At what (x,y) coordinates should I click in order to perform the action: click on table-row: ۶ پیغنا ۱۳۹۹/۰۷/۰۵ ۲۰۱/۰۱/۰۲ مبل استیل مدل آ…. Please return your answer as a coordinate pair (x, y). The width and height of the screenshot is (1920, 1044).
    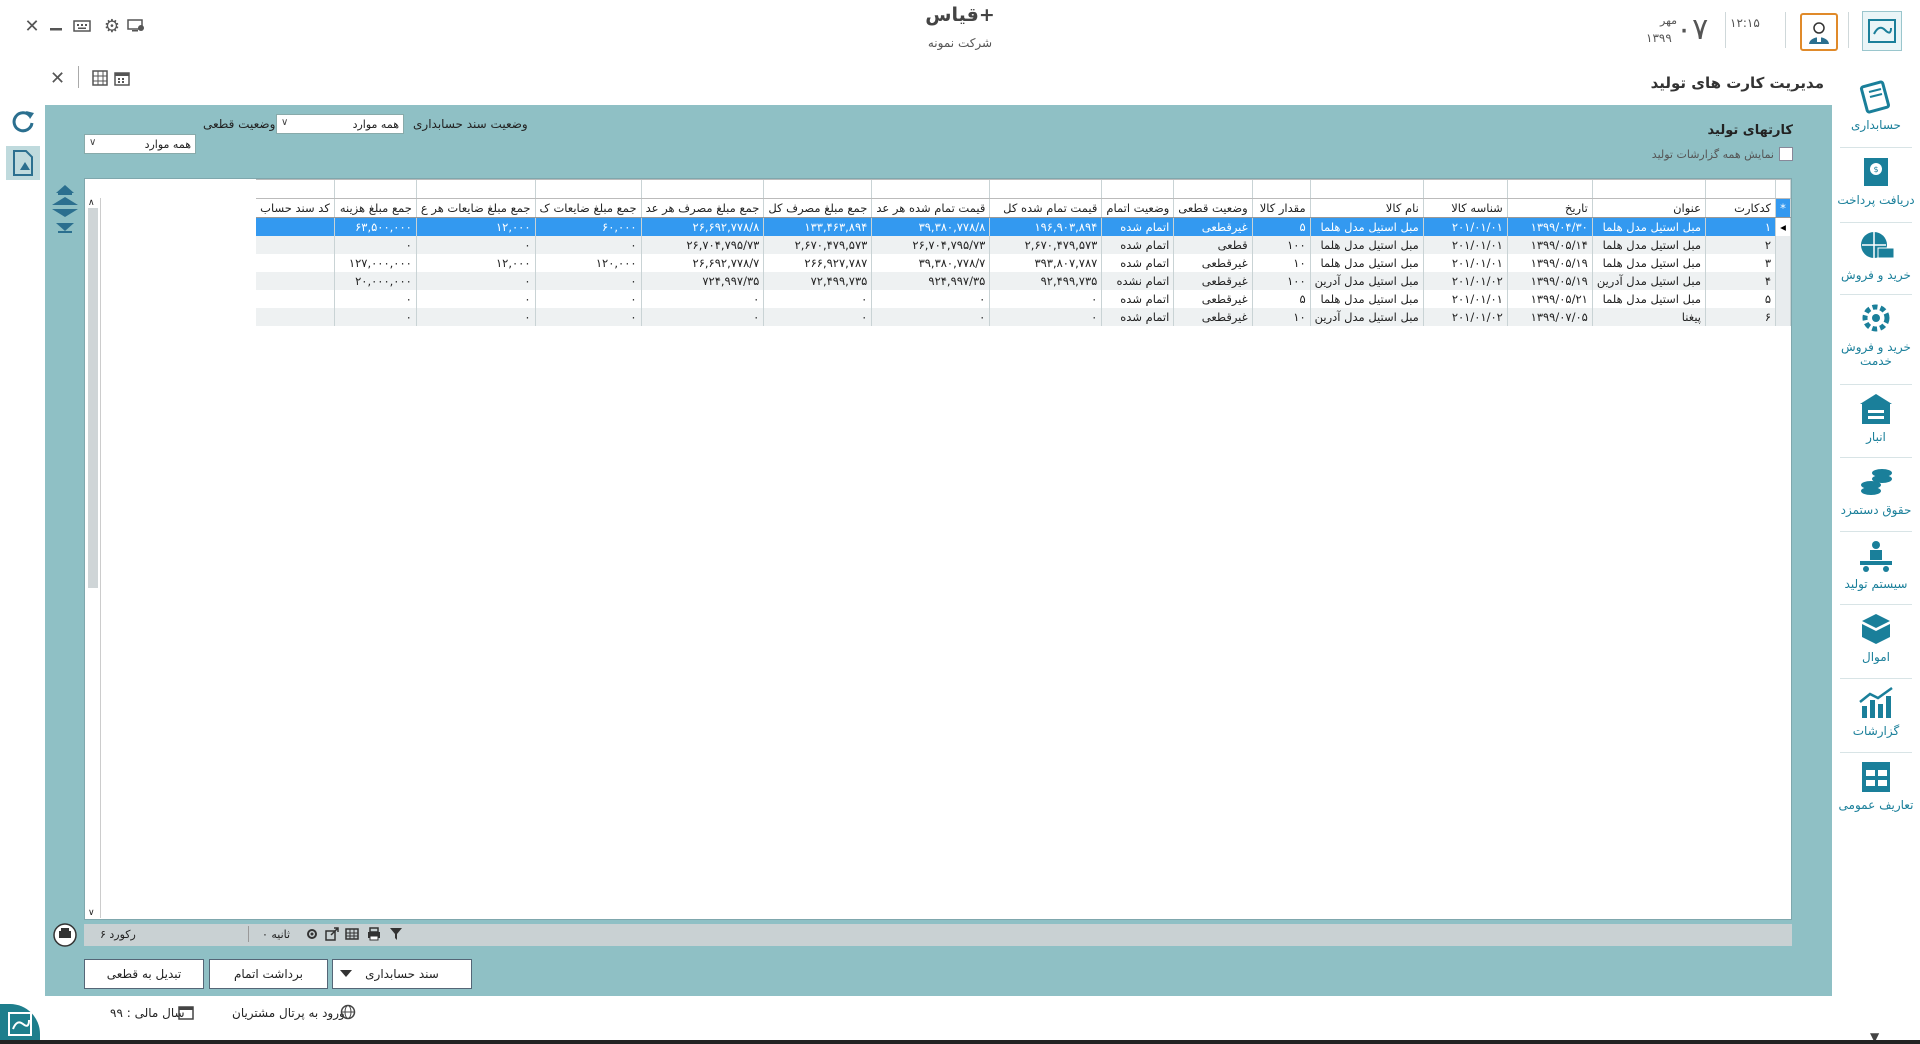
    Looking at the image, I should click on (1023, 317).